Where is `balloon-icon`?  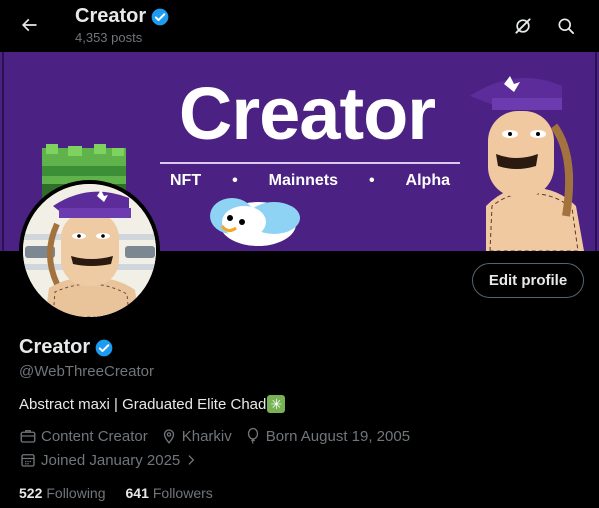 balloon-icon is located at coordinates (252, 435).